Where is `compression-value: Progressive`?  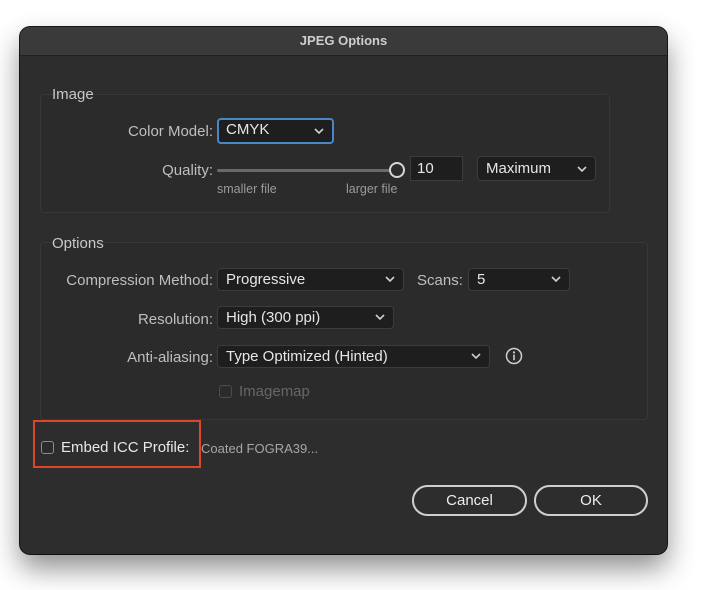 compression-value: Progressive is located at coordinates (266, 279).